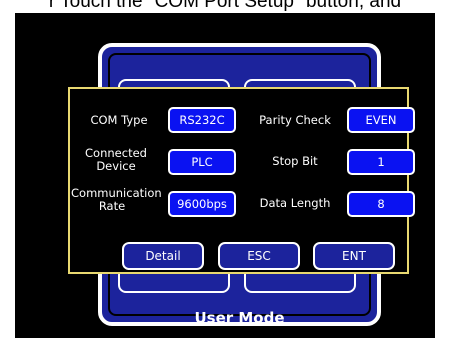 Image resolution: width=450 pixels, height=338 pixels. I want to click on data-length-label: Data Length, so click(295, 203).